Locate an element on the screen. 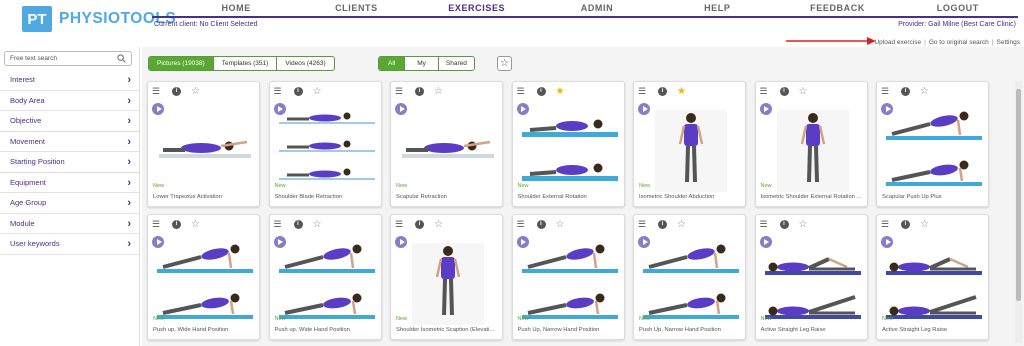 This screenshot has height=346, width=1024. filter-age-group: Age Group › is located at coordinates (70, 203).